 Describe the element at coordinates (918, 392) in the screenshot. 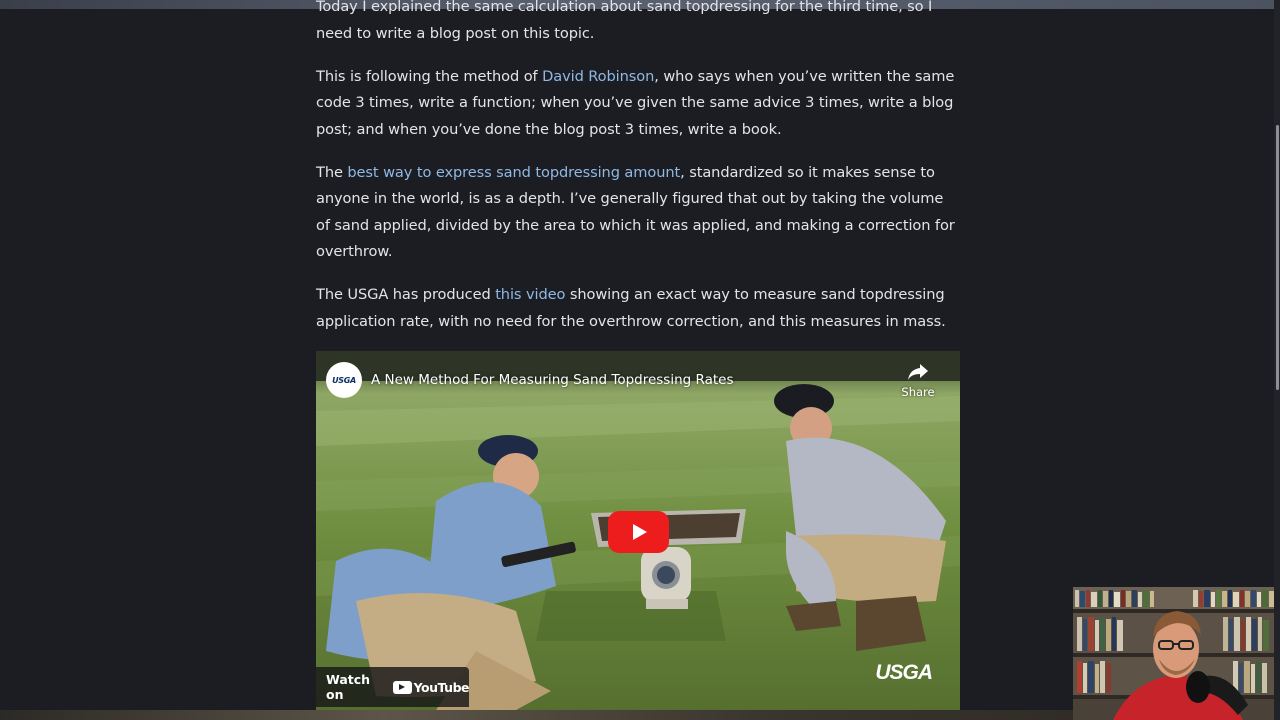

I see `share-label: Share` at that location.